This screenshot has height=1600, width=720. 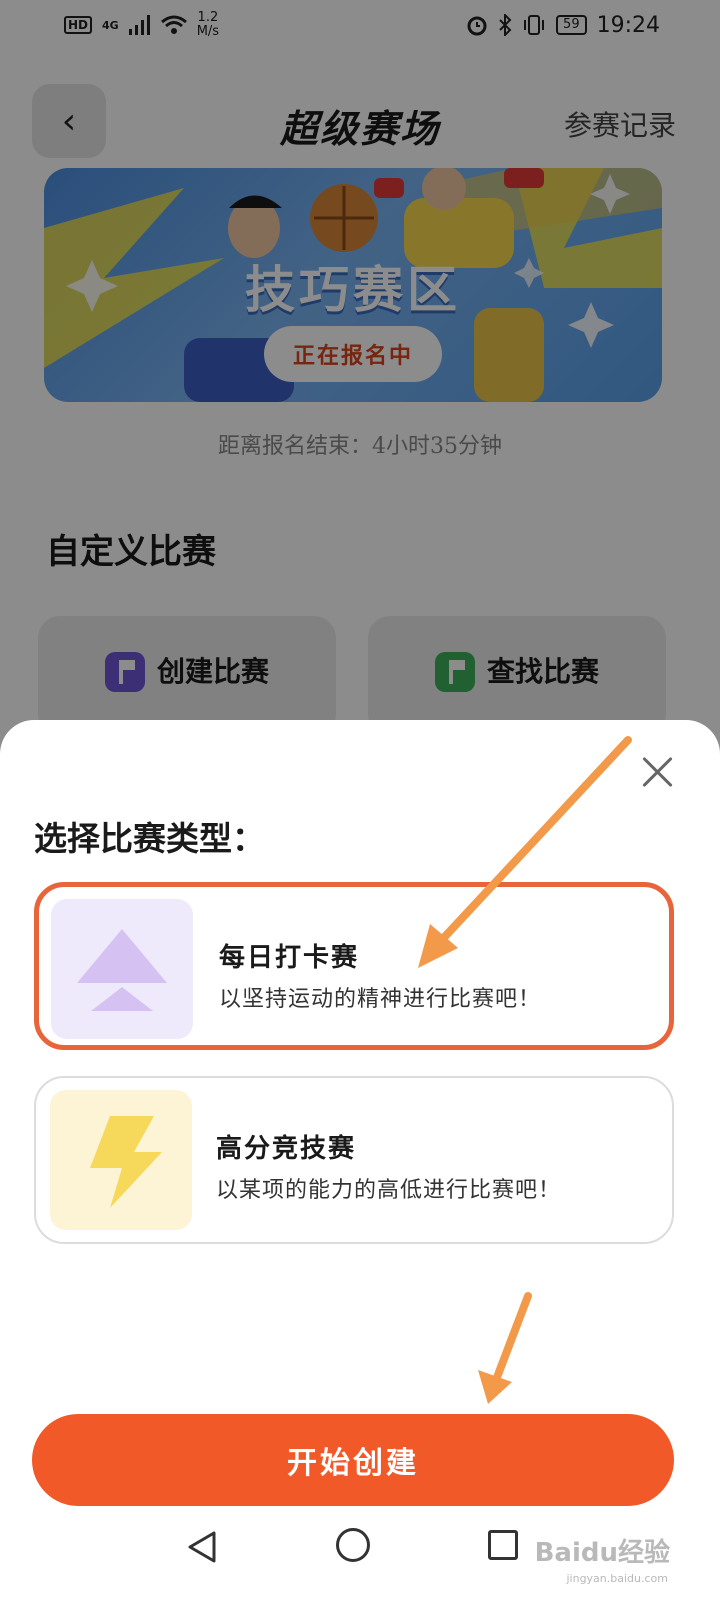 I want to click on close-icon, so click(x=658, y=772).